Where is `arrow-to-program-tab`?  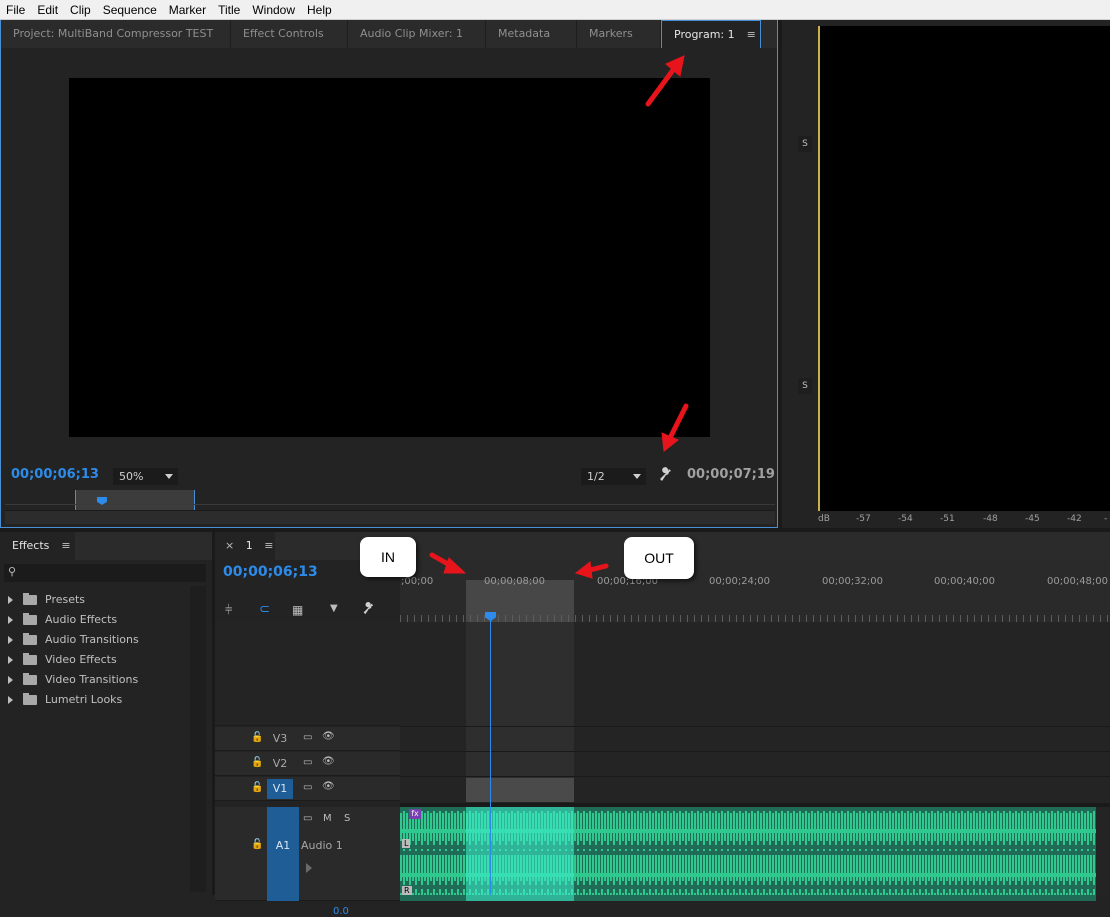
arrow-to-program-tab is located at coordinates (662, 85).